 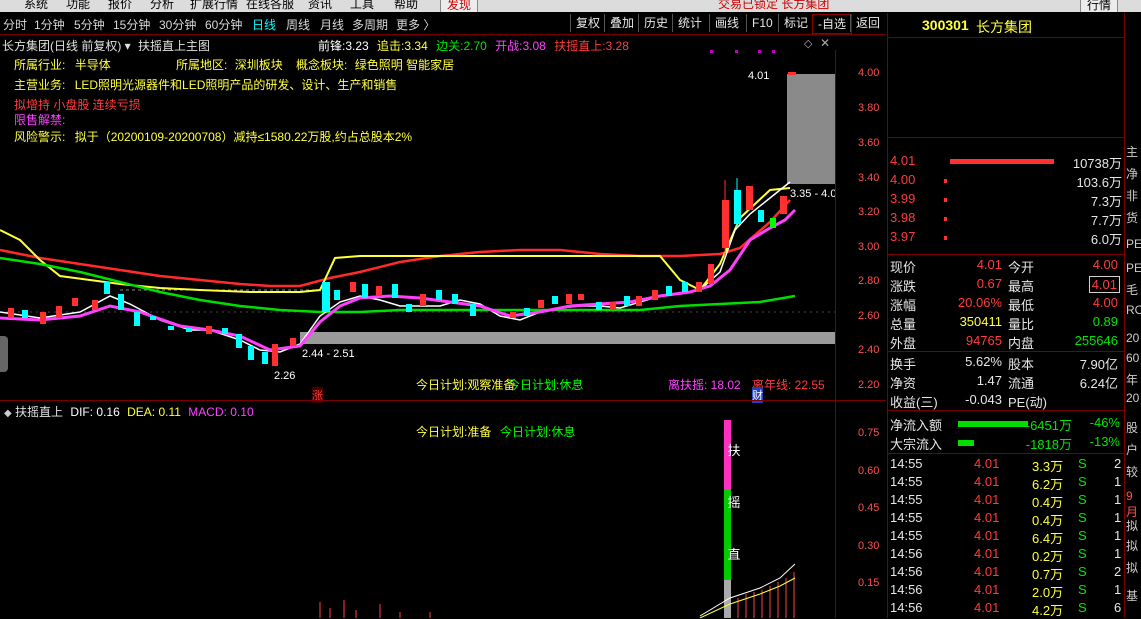 I want to click on menu-item: 扩展行情, so click(x=214, y=6).